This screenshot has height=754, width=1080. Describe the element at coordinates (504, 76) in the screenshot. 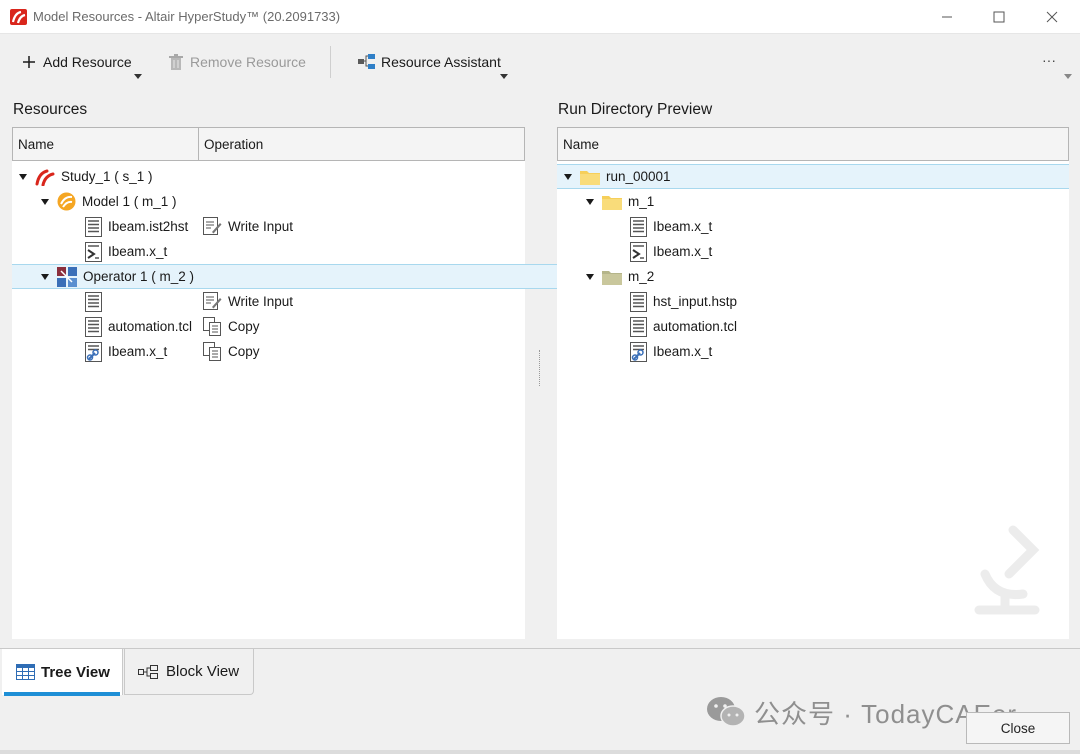

I see `resource-assistant-dropdown-icon` at that location.